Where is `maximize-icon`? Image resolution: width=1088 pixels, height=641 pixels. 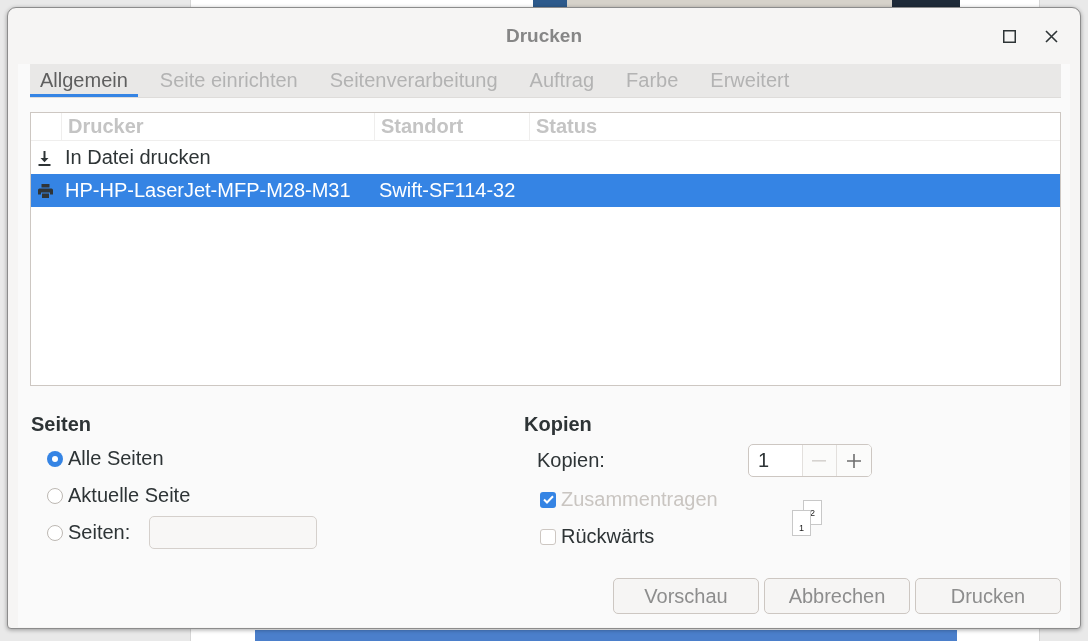
maximize-icon is located at coordinates (1009, 36).